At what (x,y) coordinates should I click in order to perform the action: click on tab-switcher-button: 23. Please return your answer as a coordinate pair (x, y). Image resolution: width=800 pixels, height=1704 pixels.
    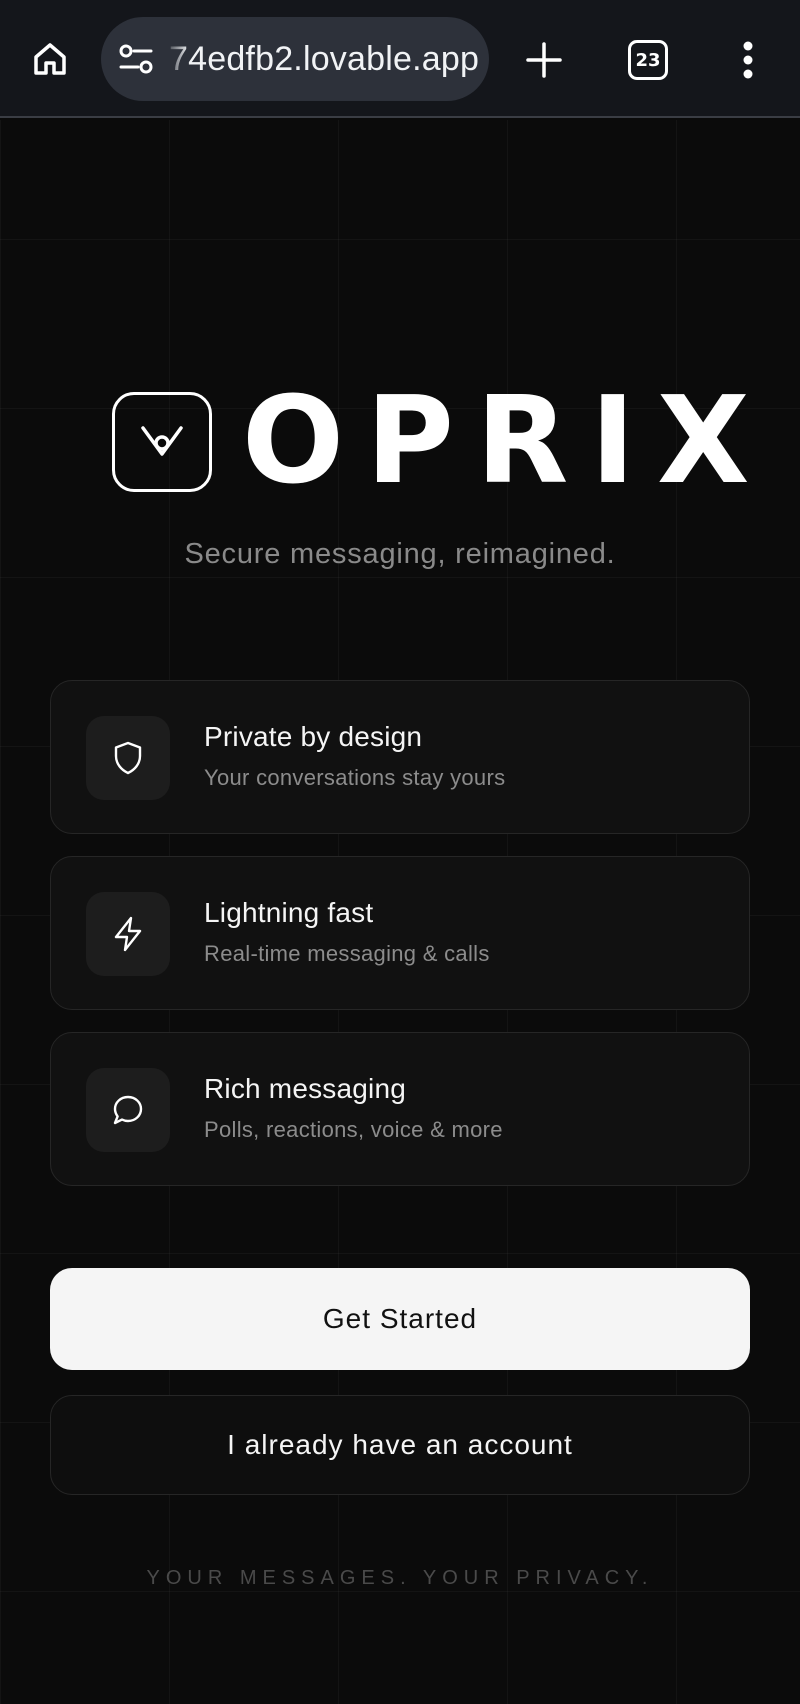
    Looking at the image, I should click on (648, 60).